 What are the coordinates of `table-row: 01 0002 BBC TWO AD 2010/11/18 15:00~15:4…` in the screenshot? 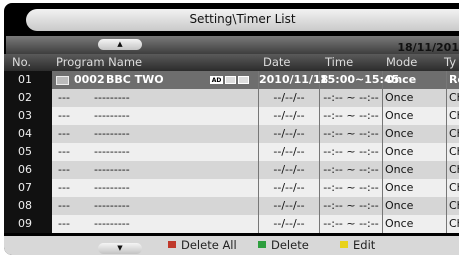 It's located at (231, 80).